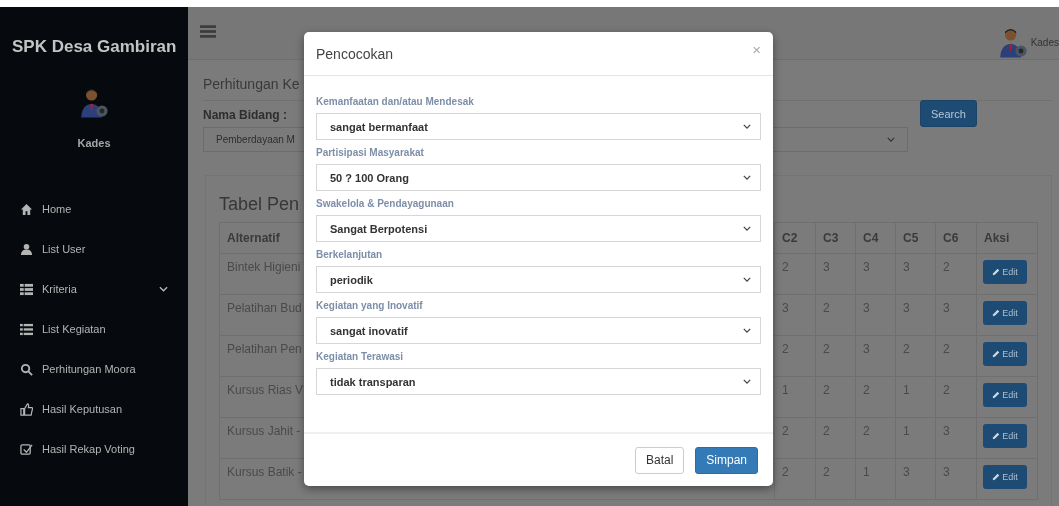 The width and height of the screenshot is (1059, 506). Describe the element at coordinates (795, 238) in the screenshot. I see `column-header: C2` at that location.